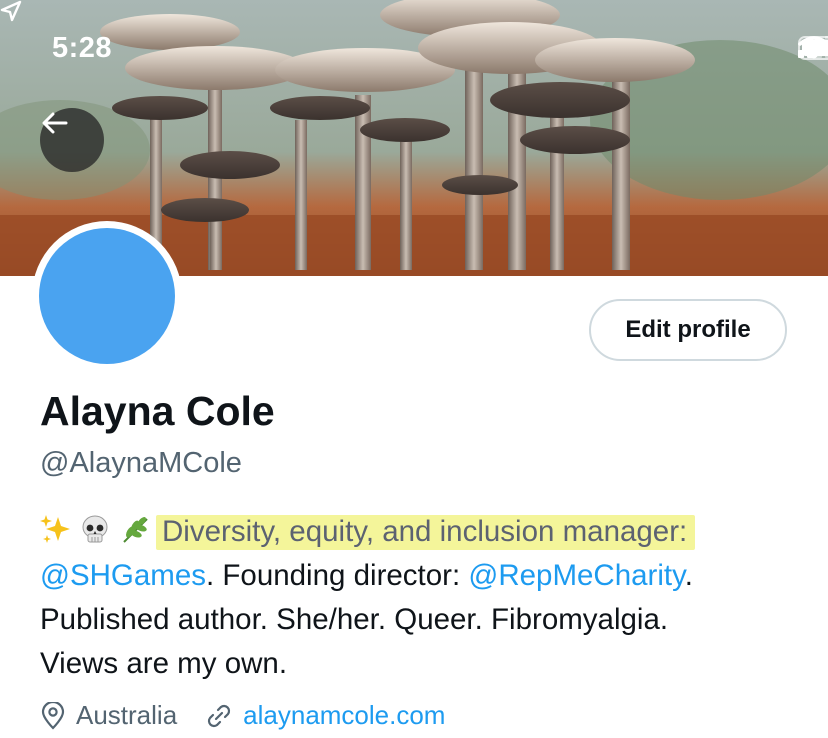 The width and height of the screenshot is (828, 738). Describe the element at coordinates (157, 411) in the screenshot. I see `display-name: Alayna Cole` at that location.